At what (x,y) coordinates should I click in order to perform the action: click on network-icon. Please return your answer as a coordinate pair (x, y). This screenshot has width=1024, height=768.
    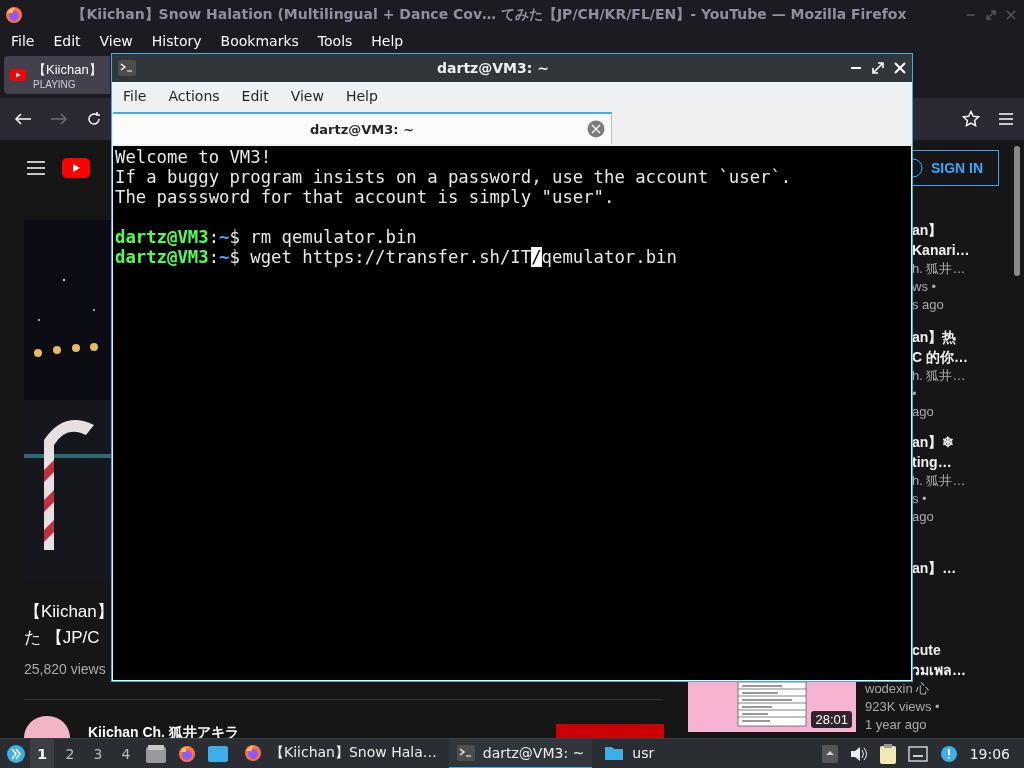
    Looking at the image, I should click on (917, 754).